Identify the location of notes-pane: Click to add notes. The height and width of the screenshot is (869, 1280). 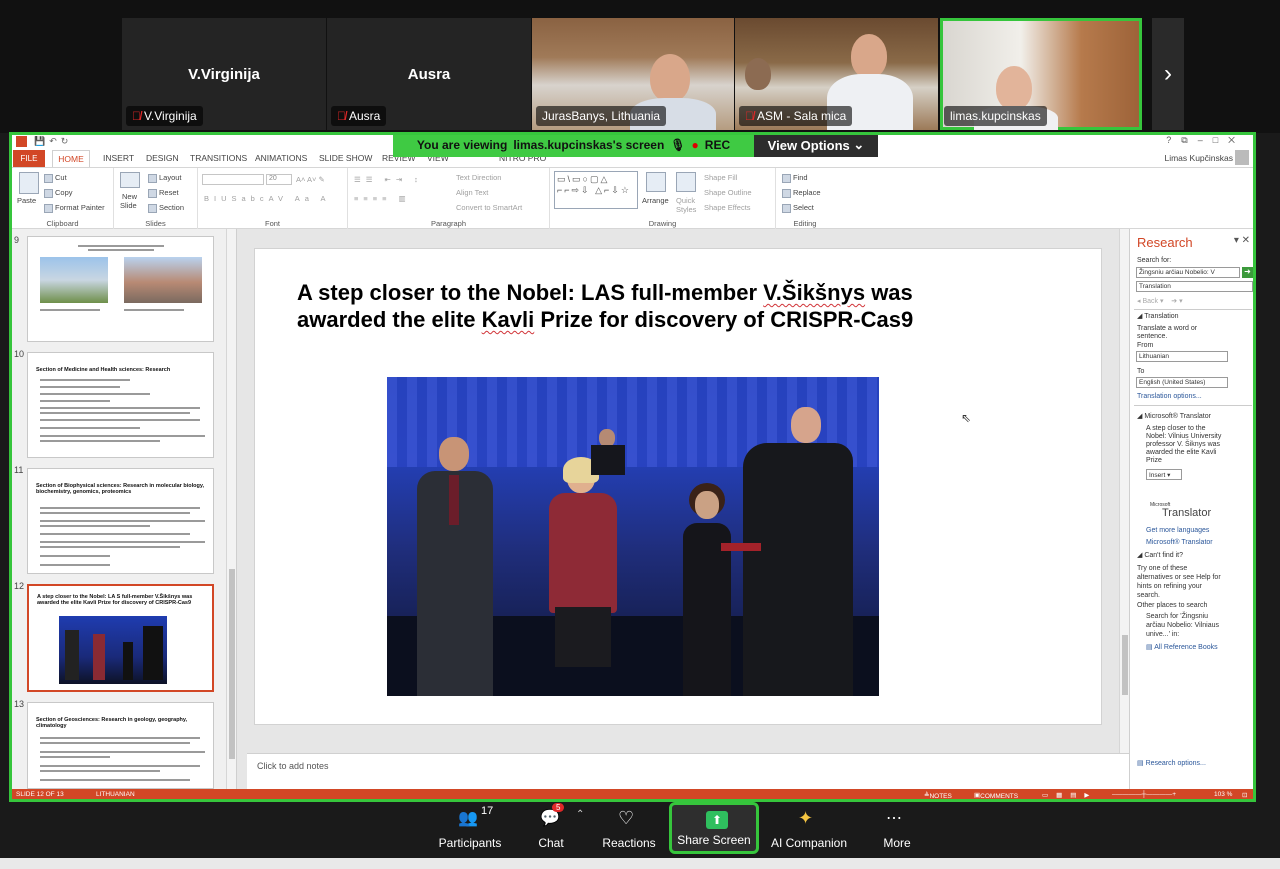
(688, 771).